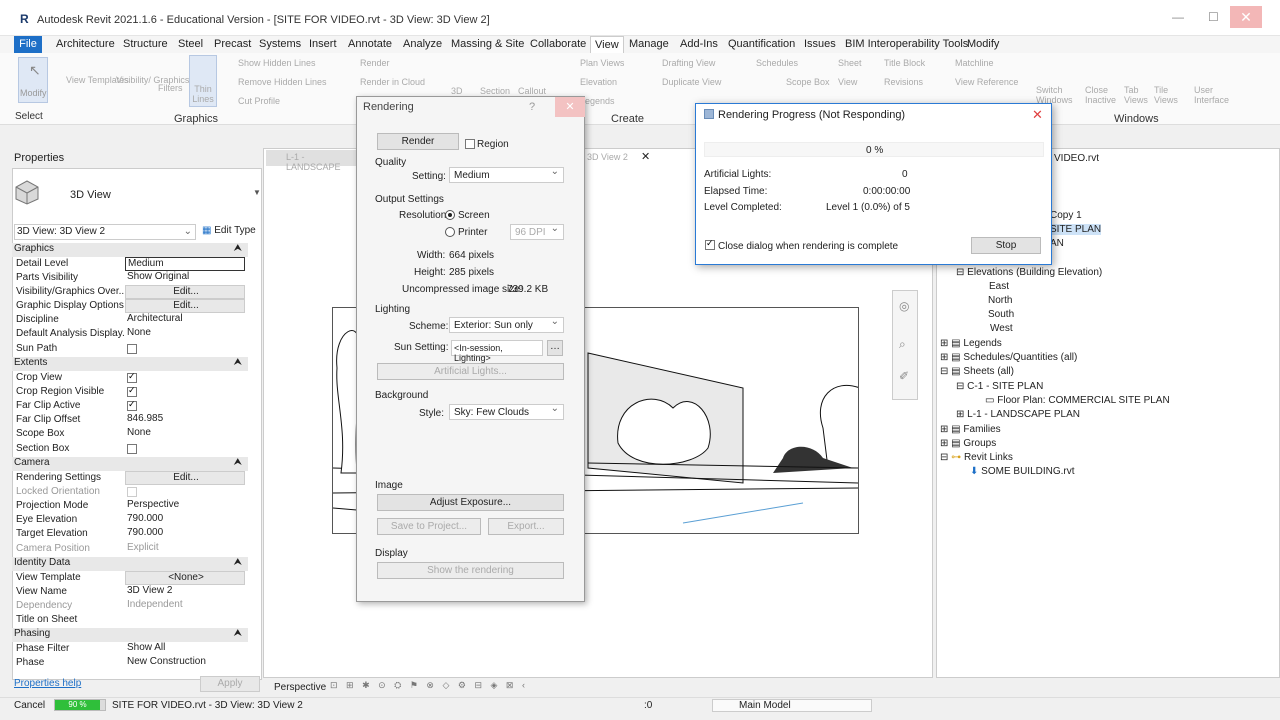 The height and width of the screenshot is (720, 1280). Describe the element at coordinates (607, 44) in the screenshot. I see `menu-view: View` at that location.